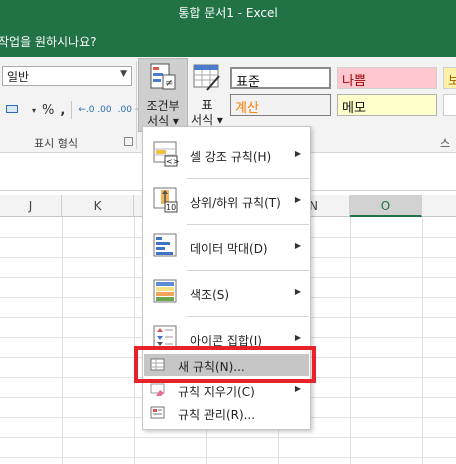 The image size is (456, 464). What do you see at coordinates (228, 40) in the screenshot?
I see `tell-me-bar: 작업을 원하시나요?` at bounding box center [228, 40].